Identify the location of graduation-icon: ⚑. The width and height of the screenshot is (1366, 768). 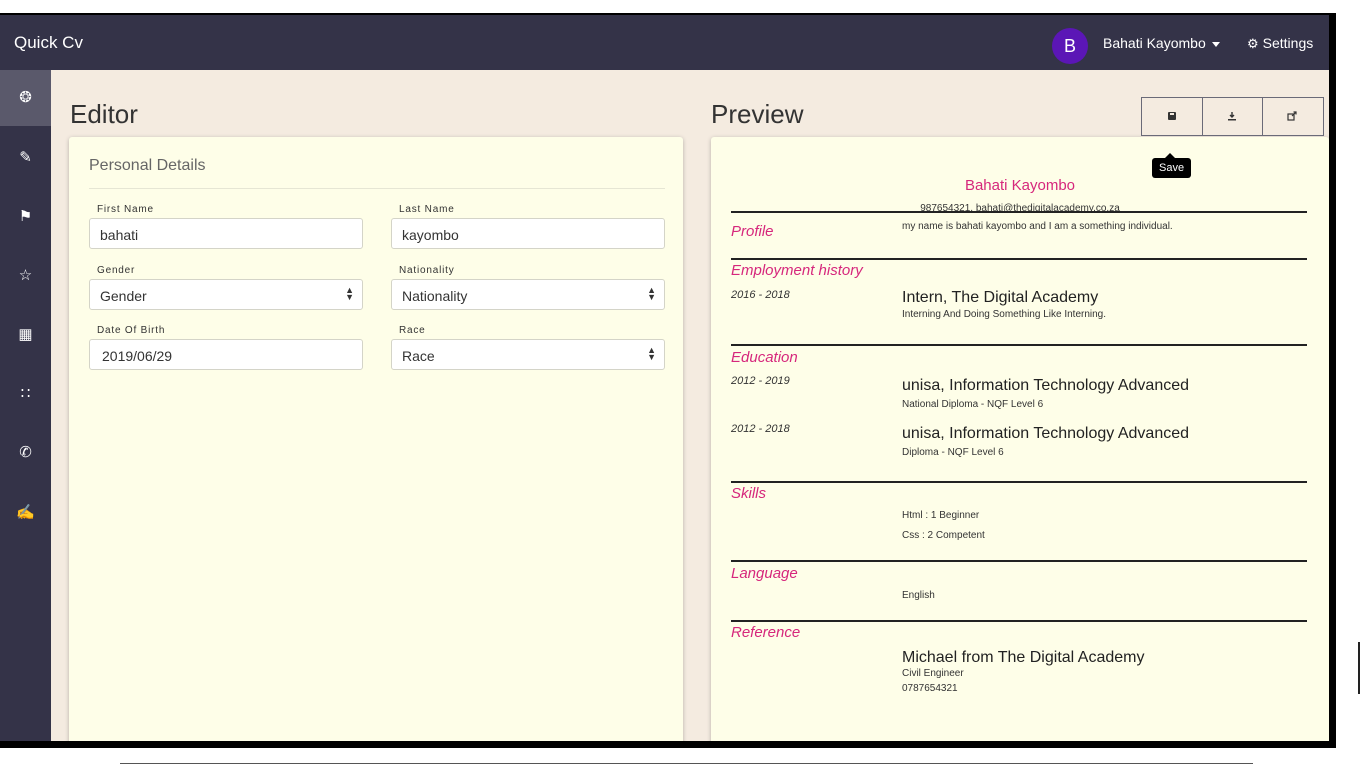
(25, 216).